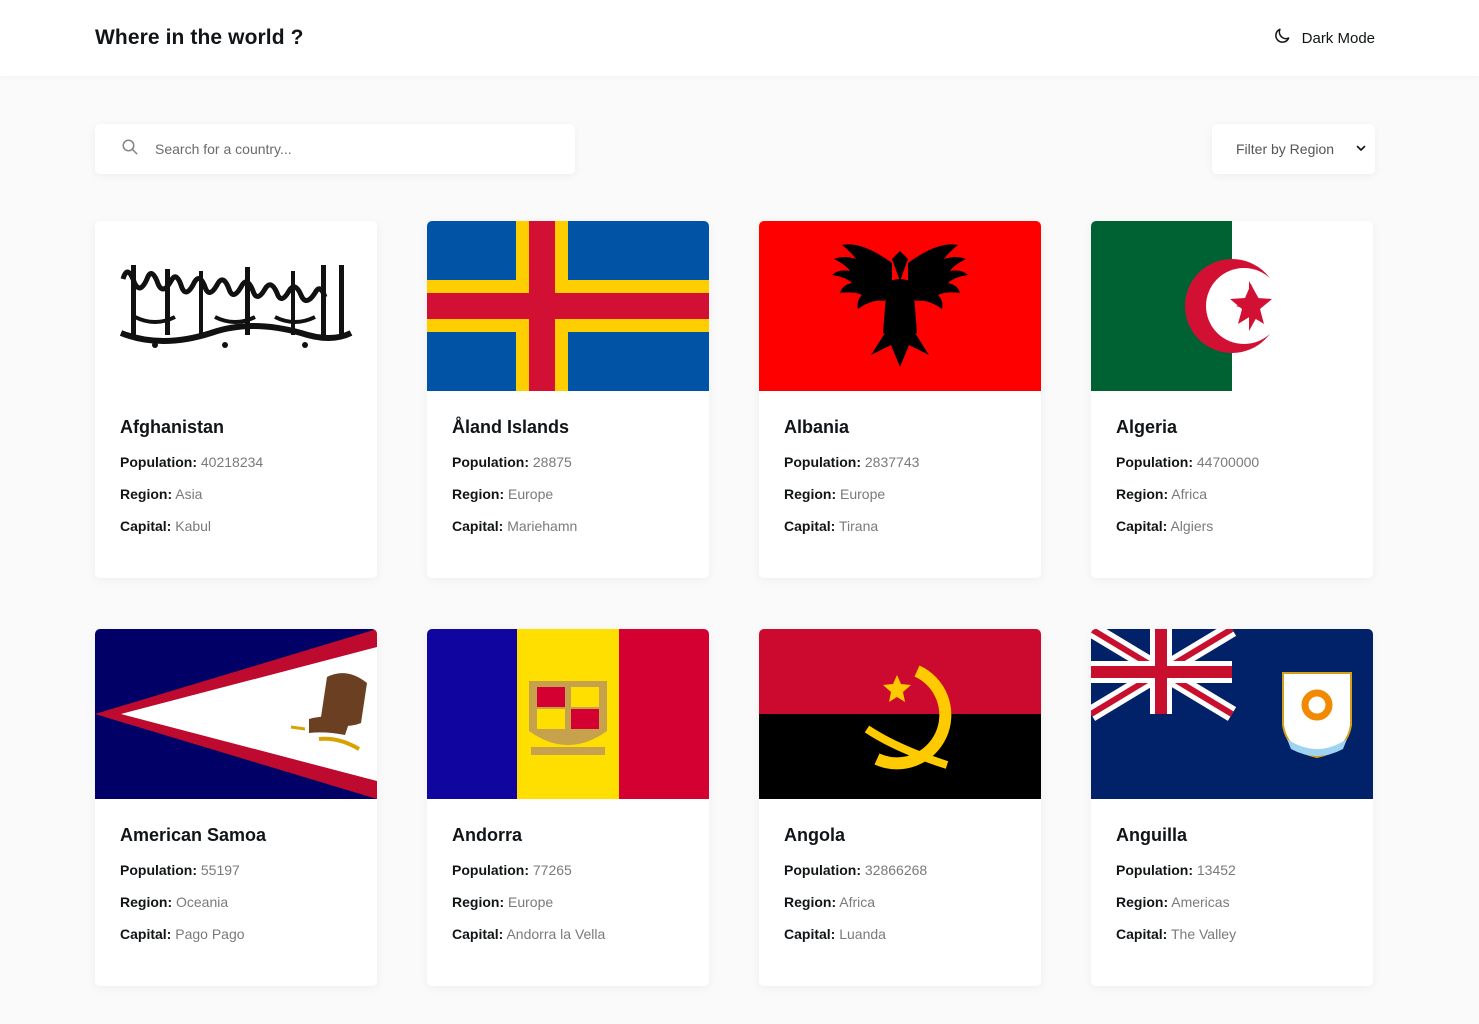 This screenshot has height=1024, width=1479. Describe the element at coordinates (552, 462) in the screenshot. I see `population-value: 28875` at that location.